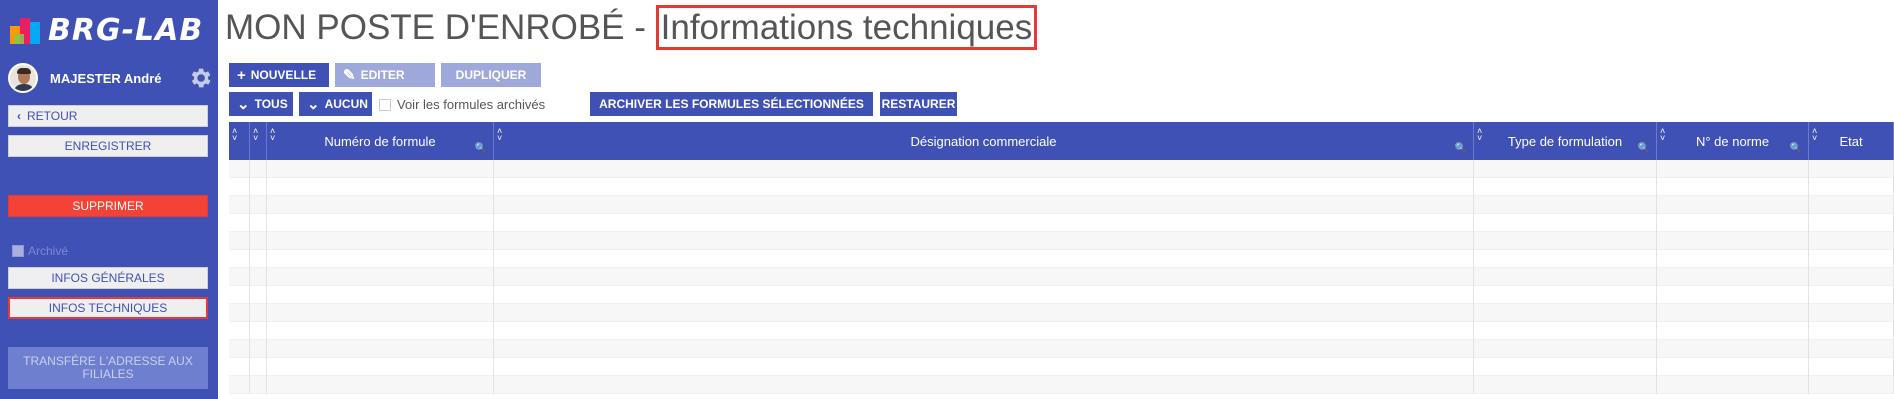  I want to click on delete-button: SUPPRIMER, so click(108, 206).